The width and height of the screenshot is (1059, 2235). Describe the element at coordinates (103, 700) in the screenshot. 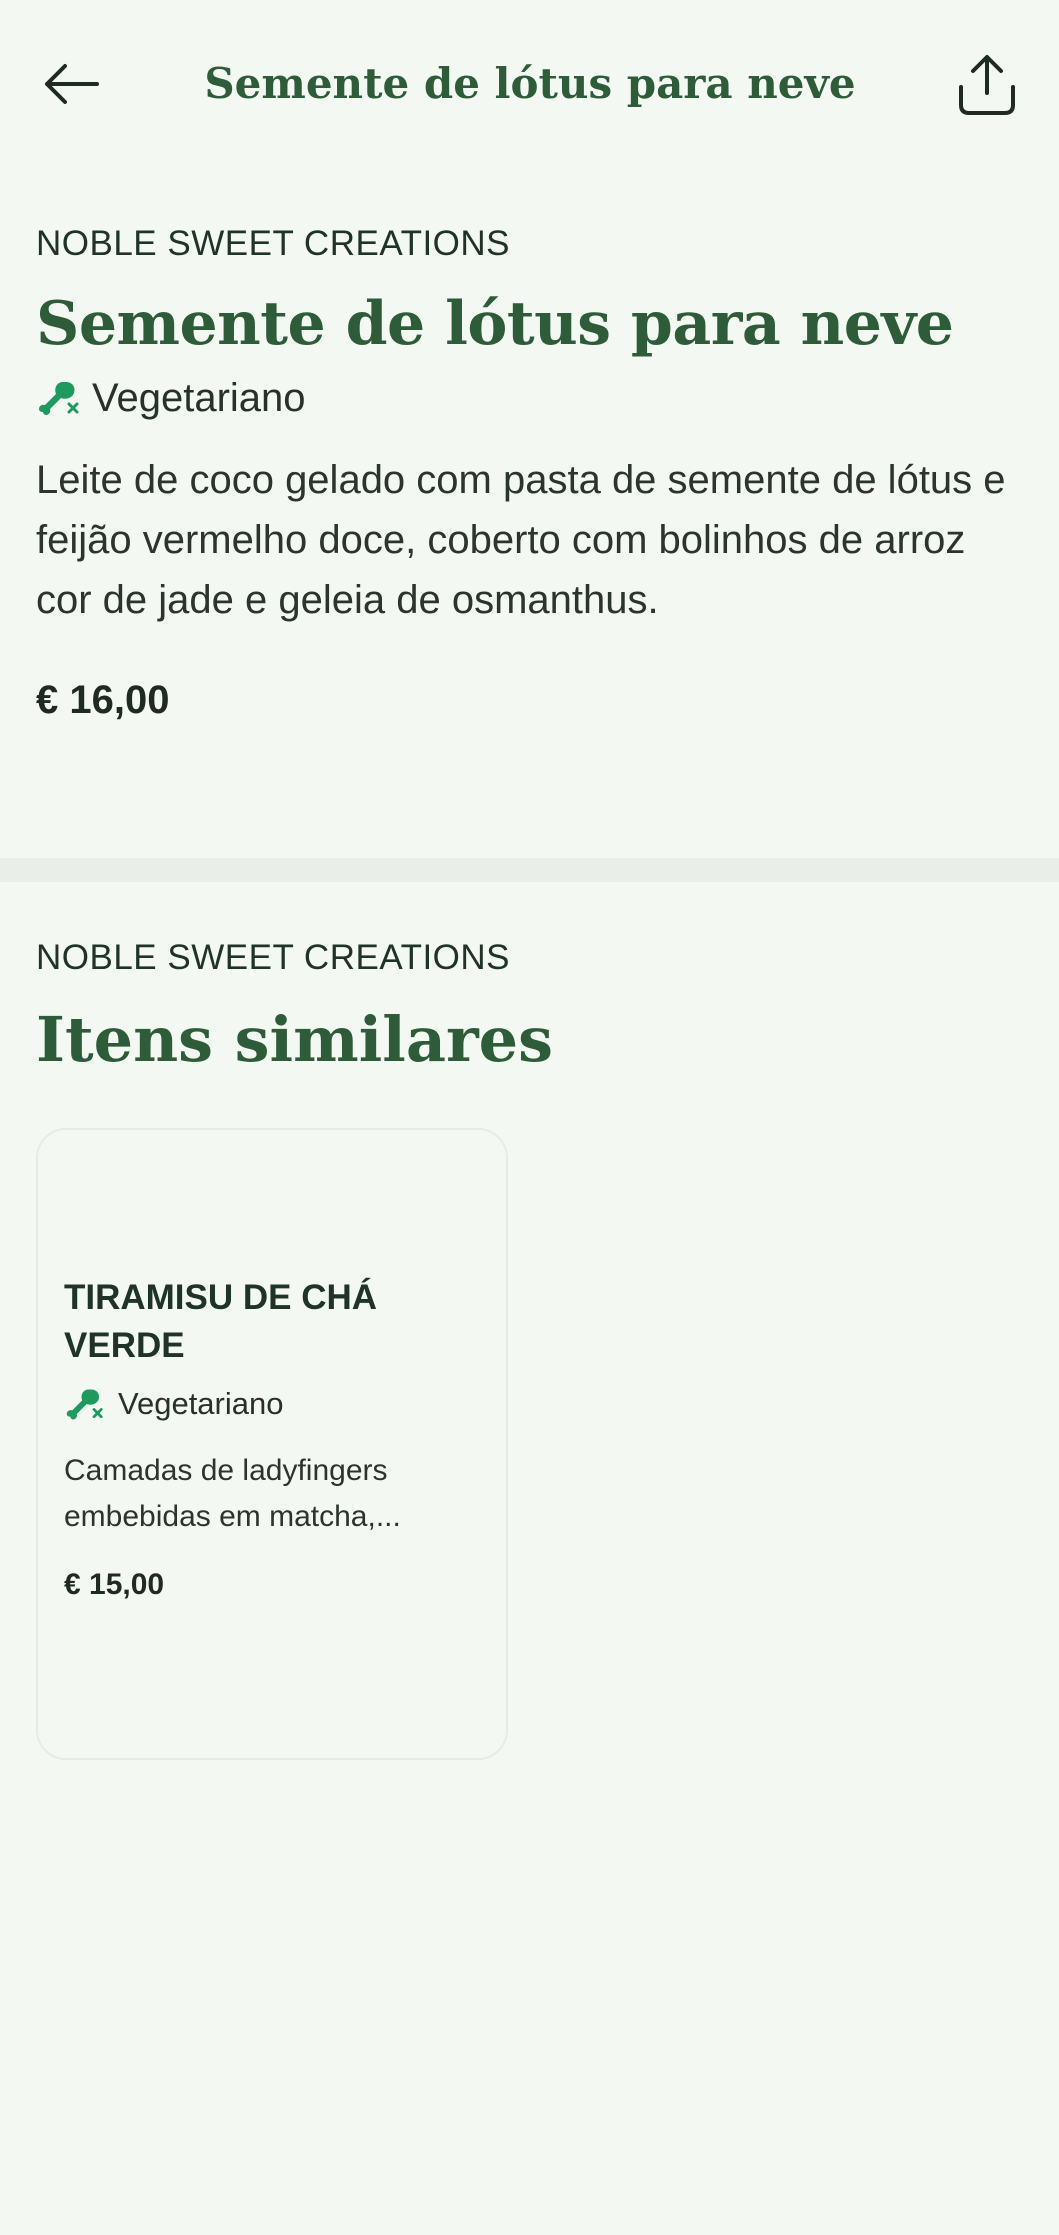

I see `item-price: € 16,00` at that location.